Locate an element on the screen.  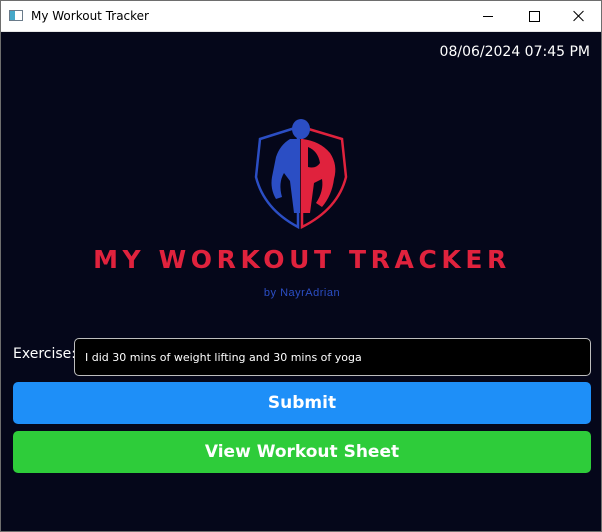
view-workout-sheet-button: View Workout Sheet is located at coordinates (302, 452).